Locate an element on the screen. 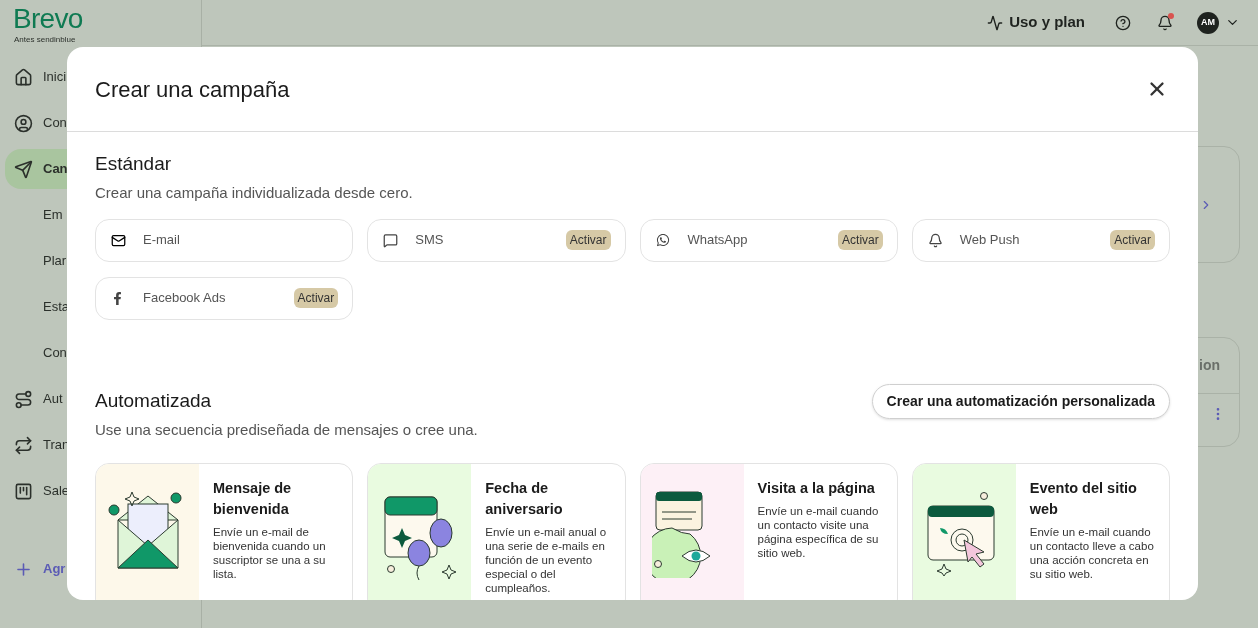  section-description: Use una secuencia prediseñada de mensajes o cree una. is located at coordinates (287, 429).